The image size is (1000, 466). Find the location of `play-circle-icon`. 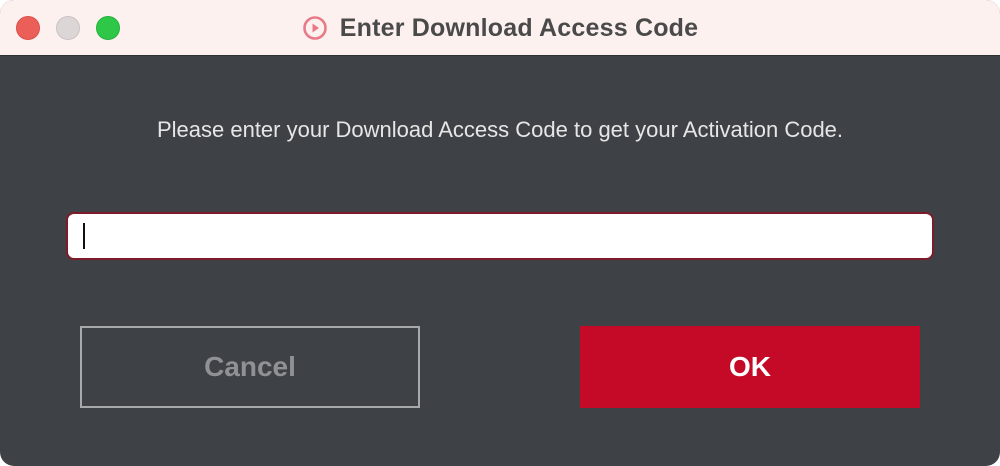

play-circle-icon is located at coordinates (315, 28).